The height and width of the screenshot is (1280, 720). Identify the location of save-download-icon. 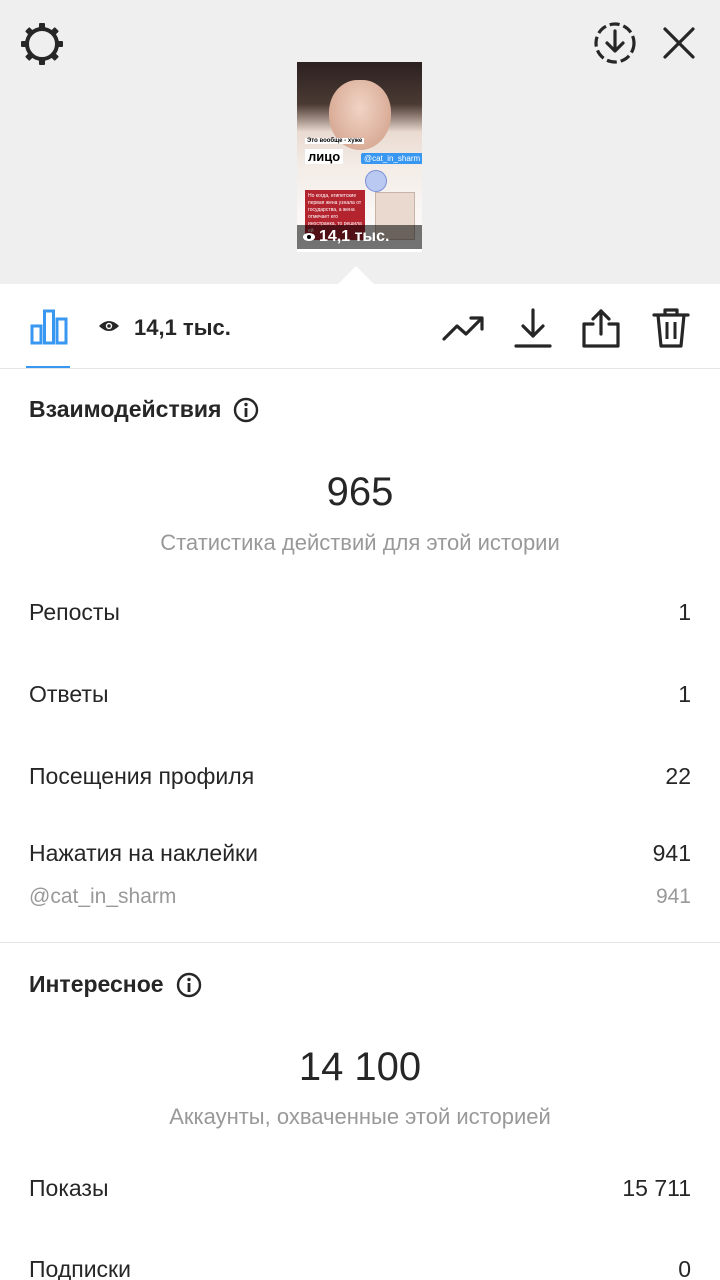
(533, 328).